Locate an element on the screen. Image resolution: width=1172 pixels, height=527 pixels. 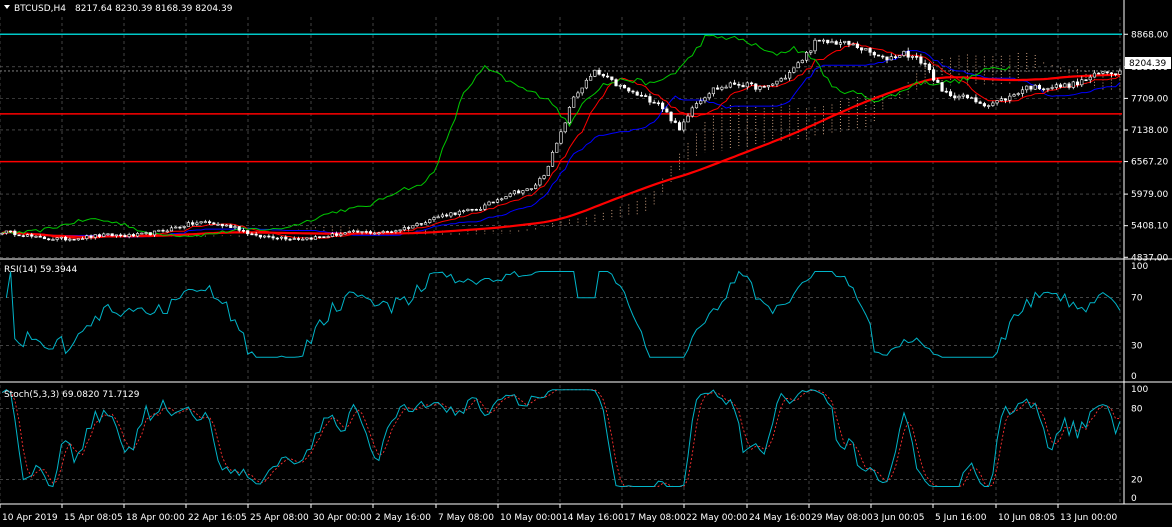
time-tick-label: 7 May 08:00 is located at coordinates (466, 518).